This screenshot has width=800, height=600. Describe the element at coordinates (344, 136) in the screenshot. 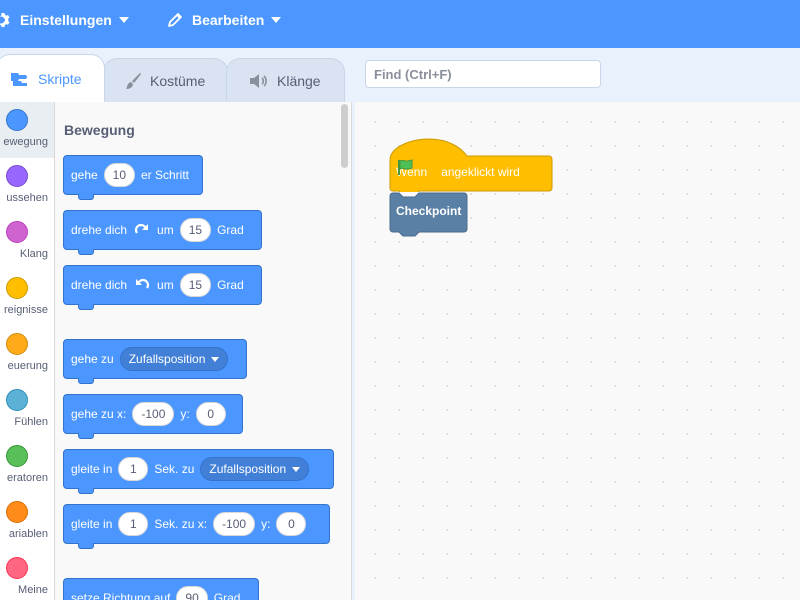

I see `palette-scrollbar` at that location.